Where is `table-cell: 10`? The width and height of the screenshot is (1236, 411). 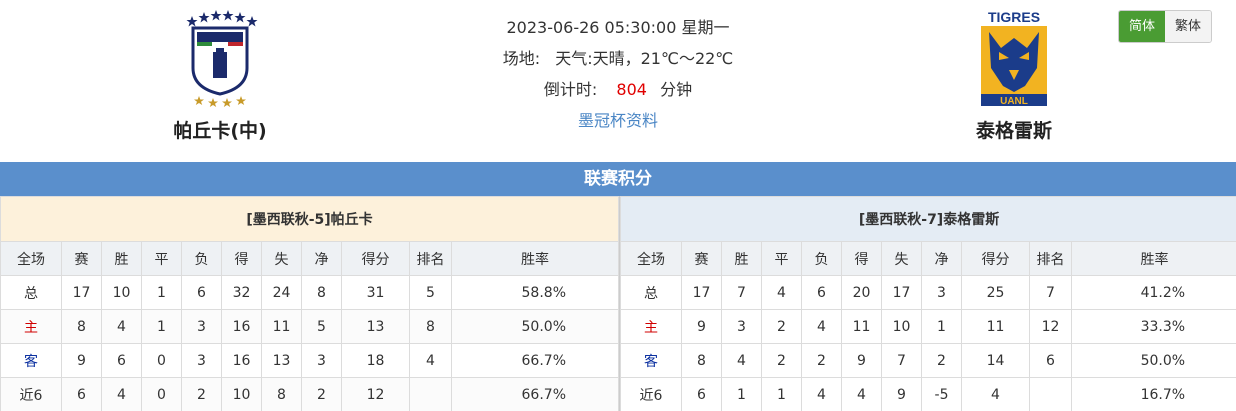
table-cell: 10 is located at coordinates (241, 394).